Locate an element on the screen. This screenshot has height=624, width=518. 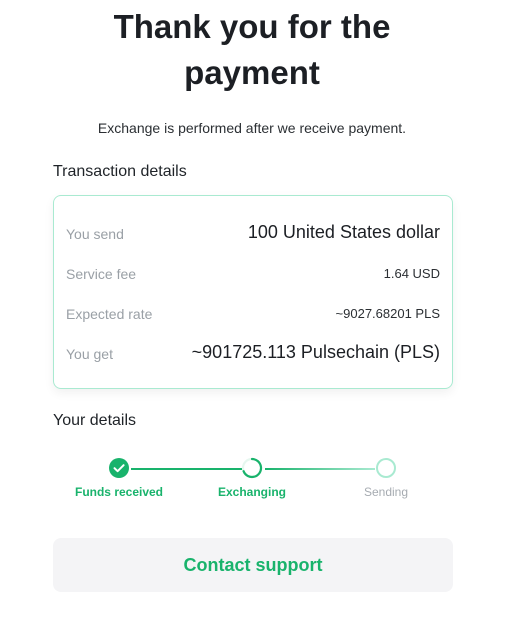
row-value: 1.64 USD is located at coordinates (411, 273).